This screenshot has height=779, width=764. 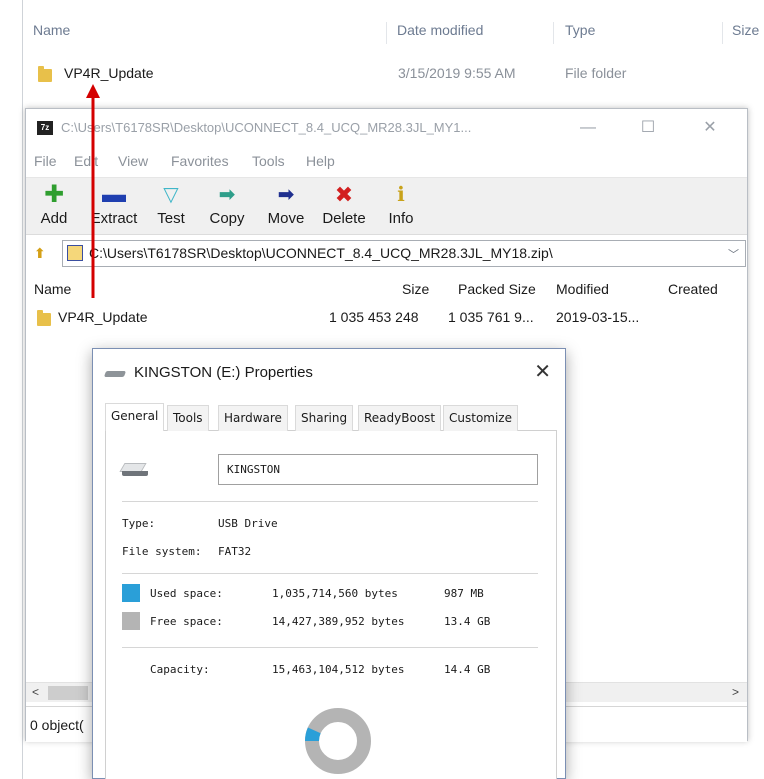 What do you see at coordinates (200, 161) in the screenshot?
I see `menu-favorites: Favorites` at bounding box center [200, 161].